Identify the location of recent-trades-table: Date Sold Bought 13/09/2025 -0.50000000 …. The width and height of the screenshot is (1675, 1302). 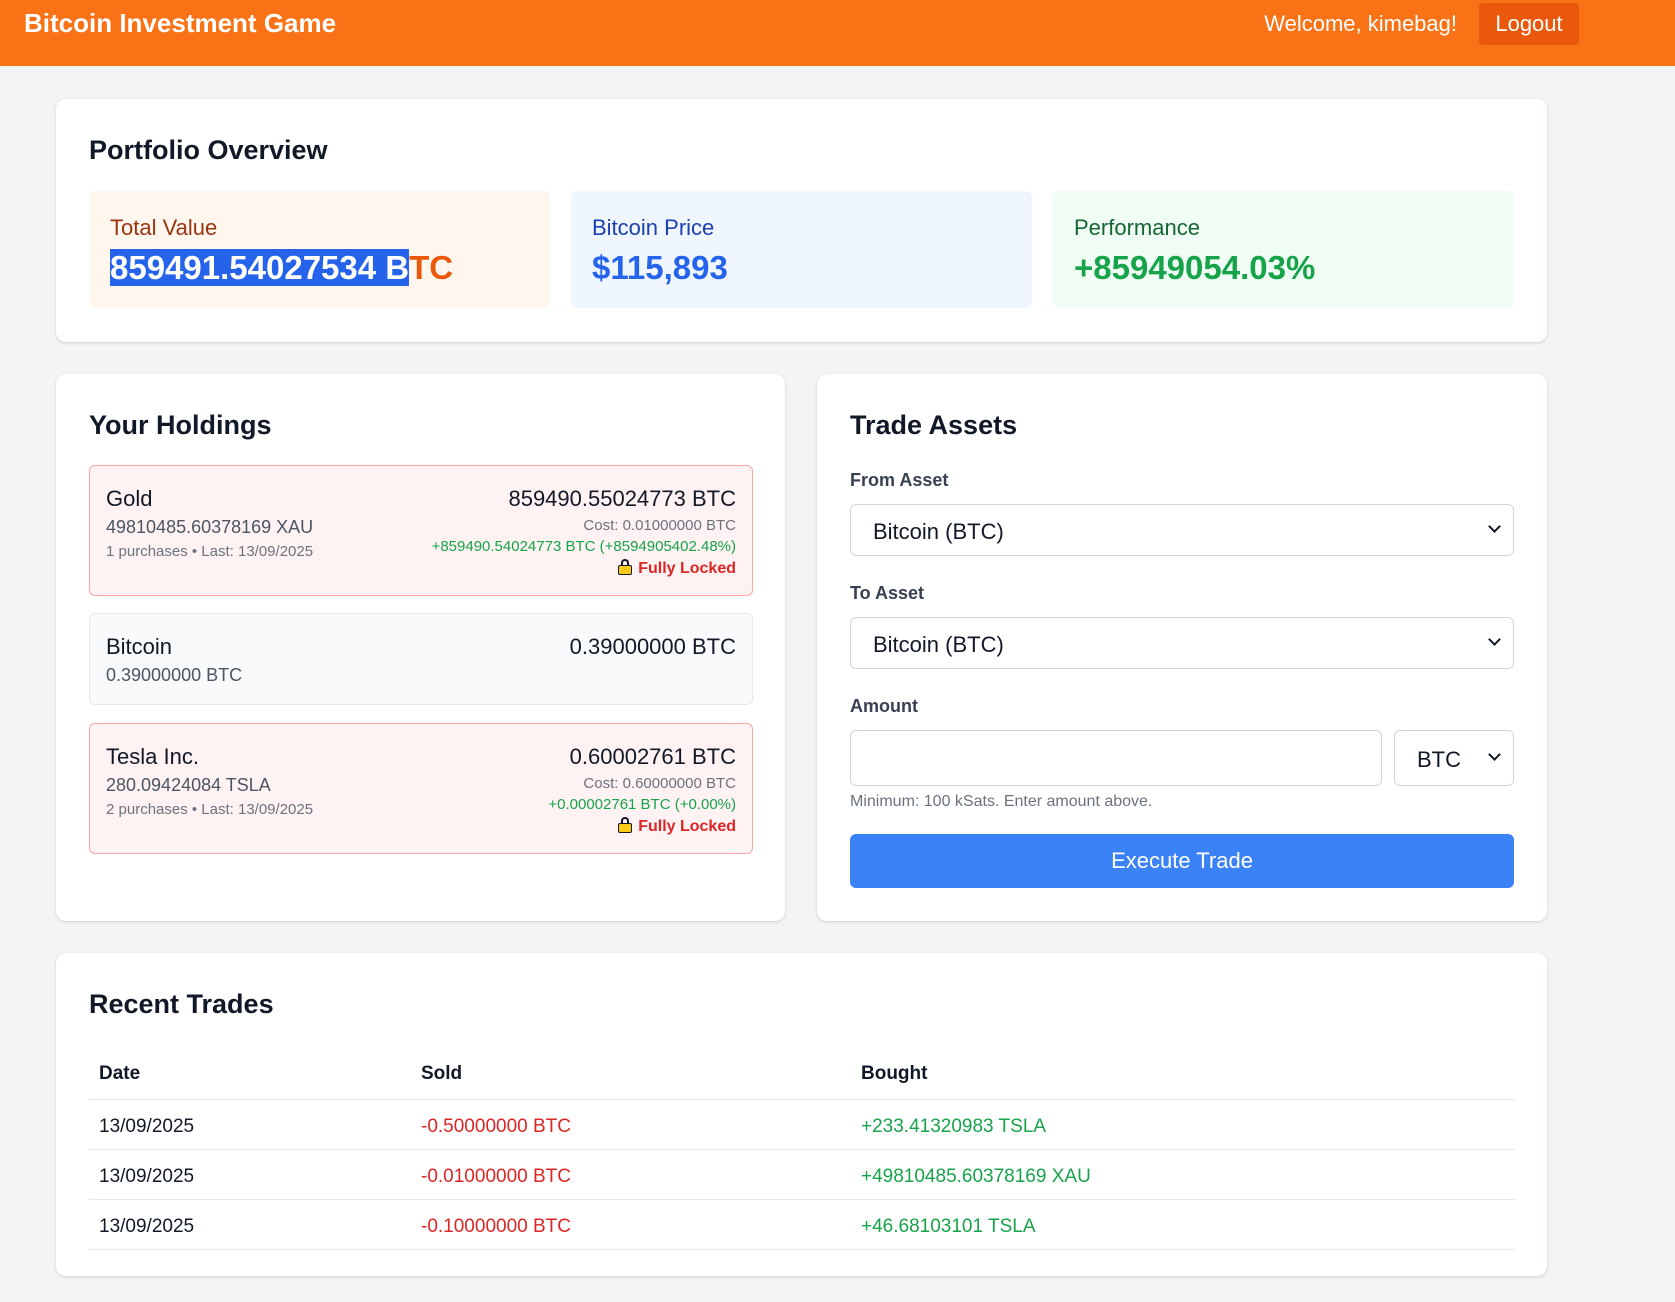
(802, 1150).